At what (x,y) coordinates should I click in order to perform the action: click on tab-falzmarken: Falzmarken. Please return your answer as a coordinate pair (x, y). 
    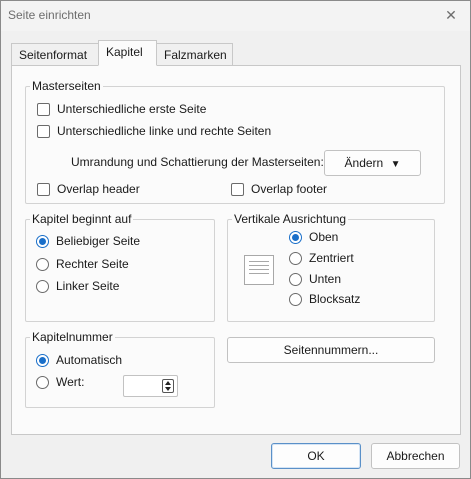
    Looking at the image, I should click on (194, 54).